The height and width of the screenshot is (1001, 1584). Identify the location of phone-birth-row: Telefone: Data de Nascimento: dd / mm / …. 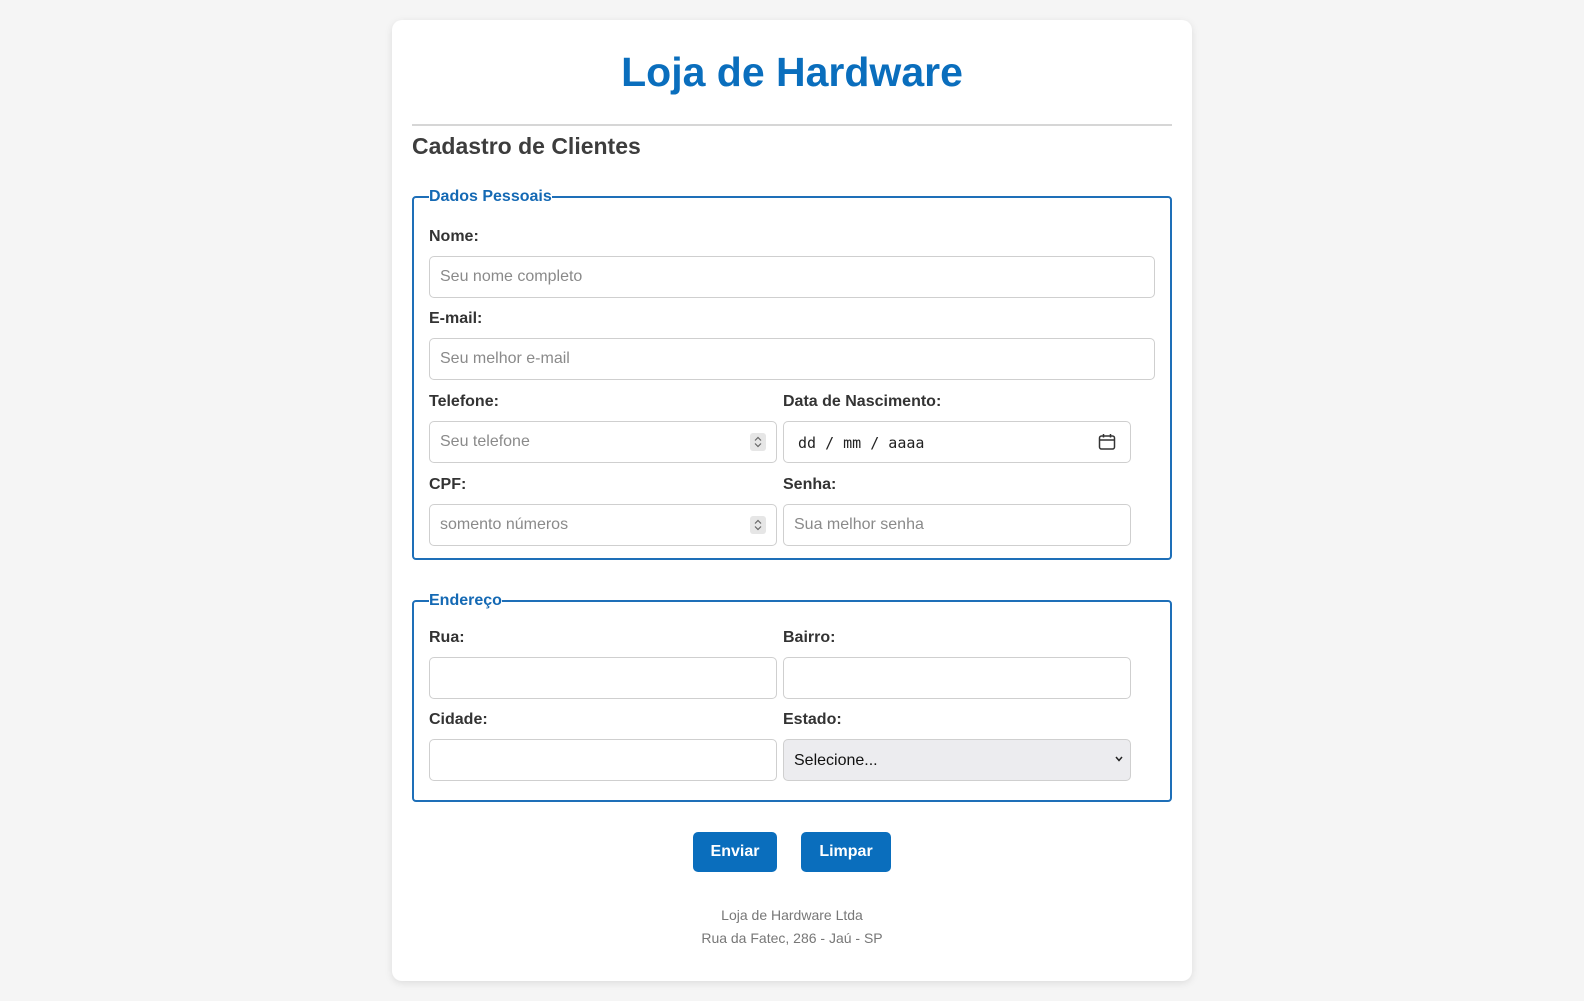
(792, 428).